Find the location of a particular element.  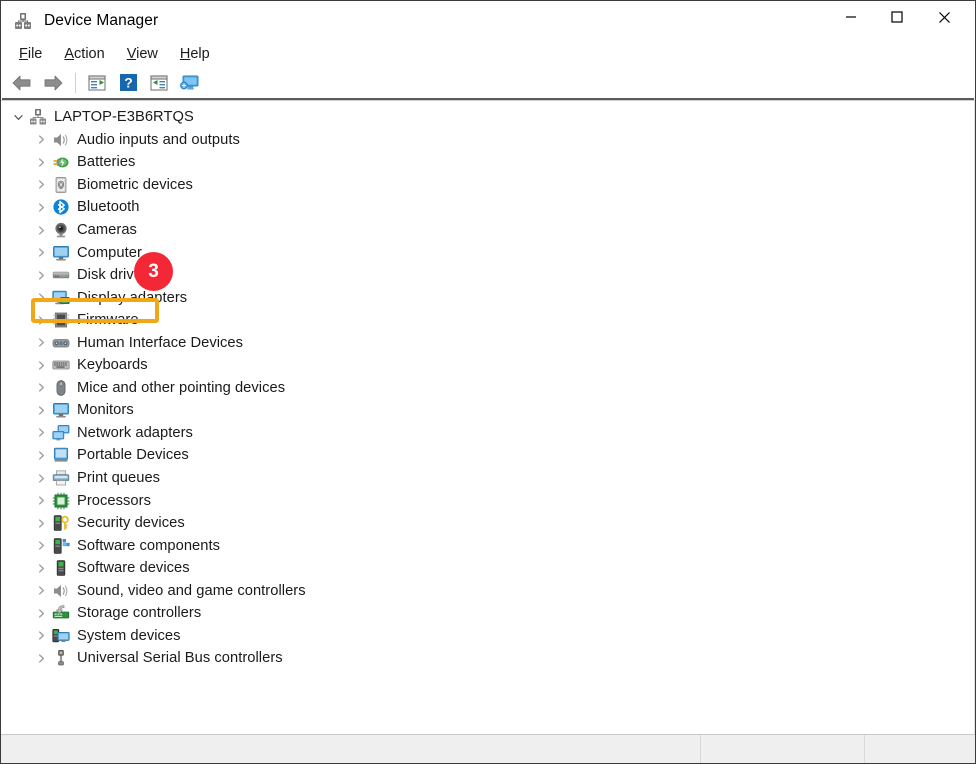

update-driver-button is located at coordinates (190, 83).